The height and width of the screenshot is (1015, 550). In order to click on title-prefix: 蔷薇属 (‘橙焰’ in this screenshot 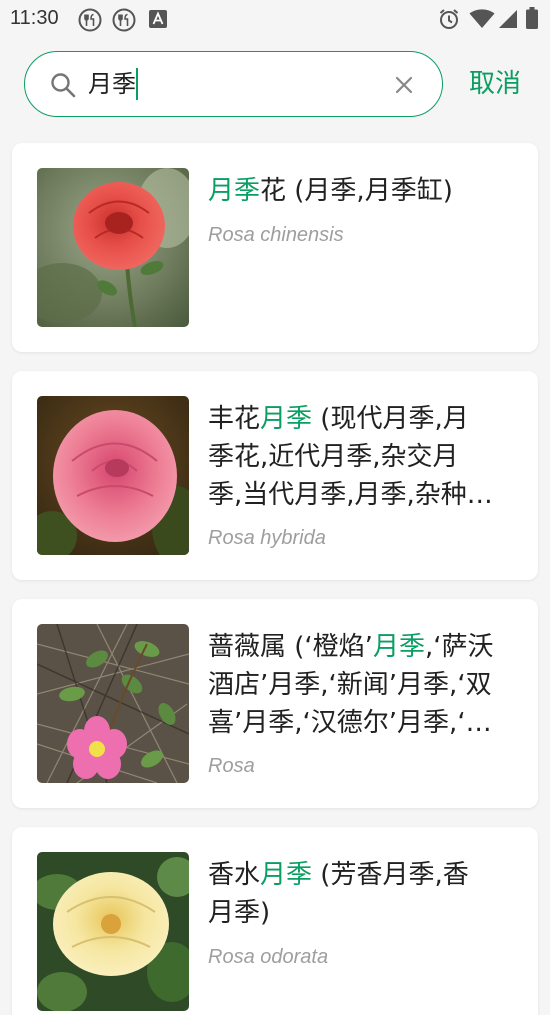, I will do `click(290, 647)`.